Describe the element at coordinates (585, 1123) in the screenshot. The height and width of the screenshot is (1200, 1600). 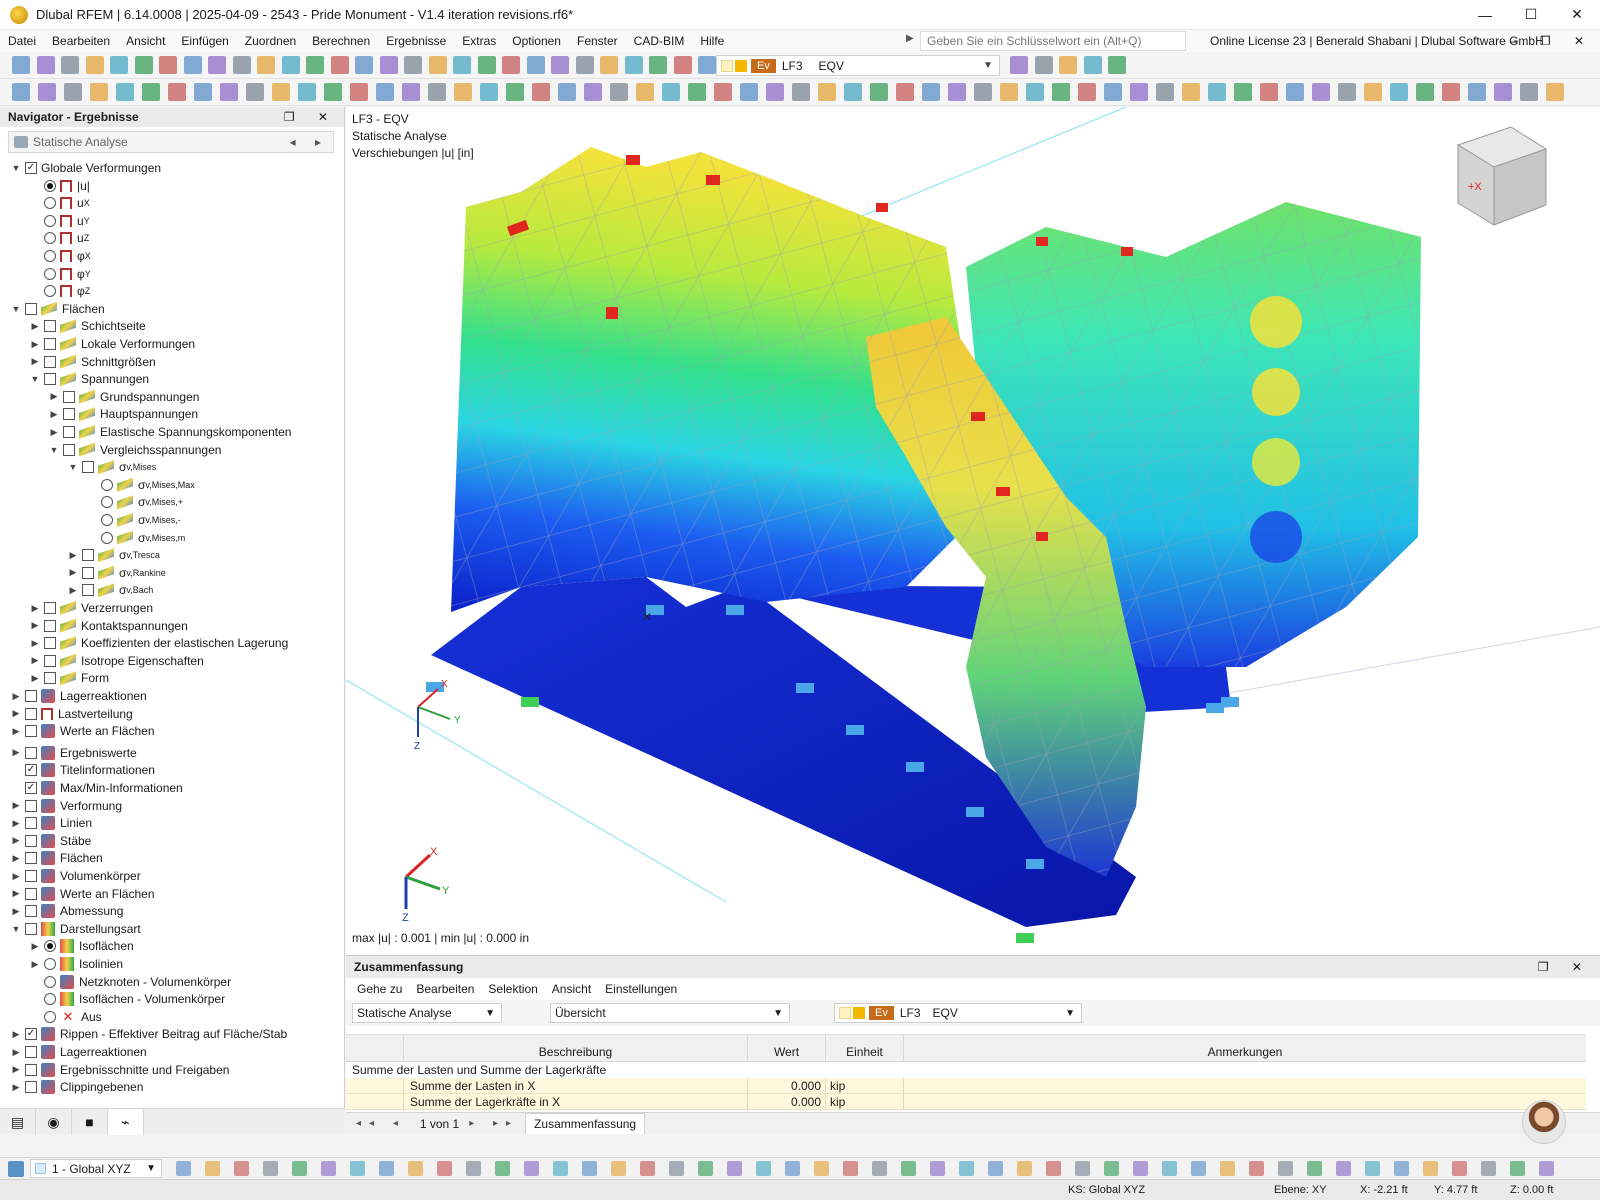
I see `tab-zusammenfassung: Zusammenfassung` at that location.